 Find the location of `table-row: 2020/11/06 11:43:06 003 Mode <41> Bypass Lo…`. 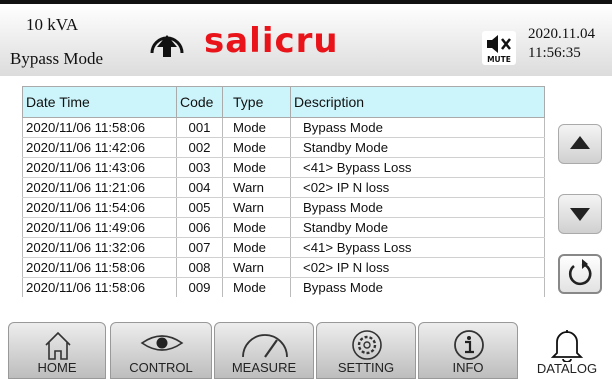

table-row: 2020/11/06 11:43:06 003 Mode <41> Bypass Lo… is located at coordinates (283, 167).